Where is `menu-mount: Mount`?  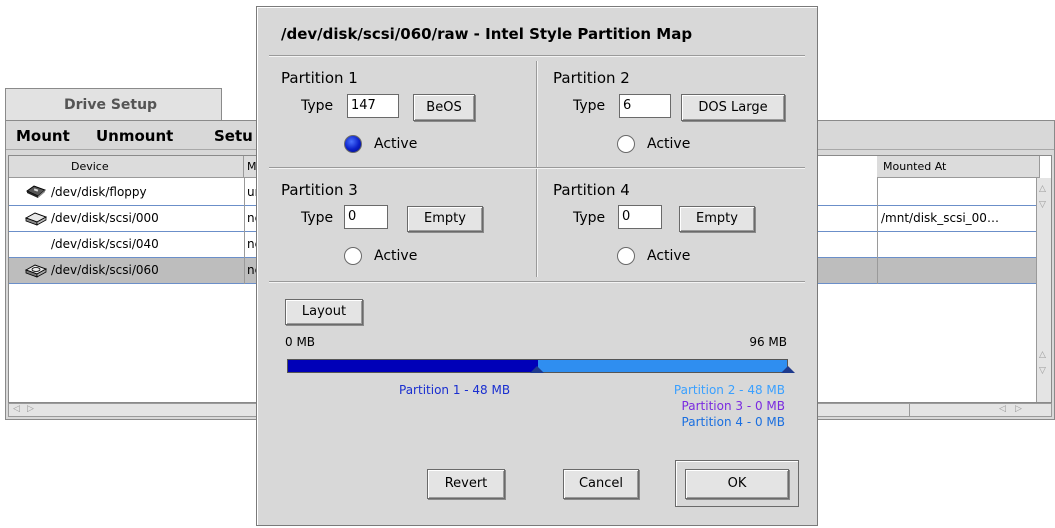 menu-mount: Mount is located at coordinates (43, 136).